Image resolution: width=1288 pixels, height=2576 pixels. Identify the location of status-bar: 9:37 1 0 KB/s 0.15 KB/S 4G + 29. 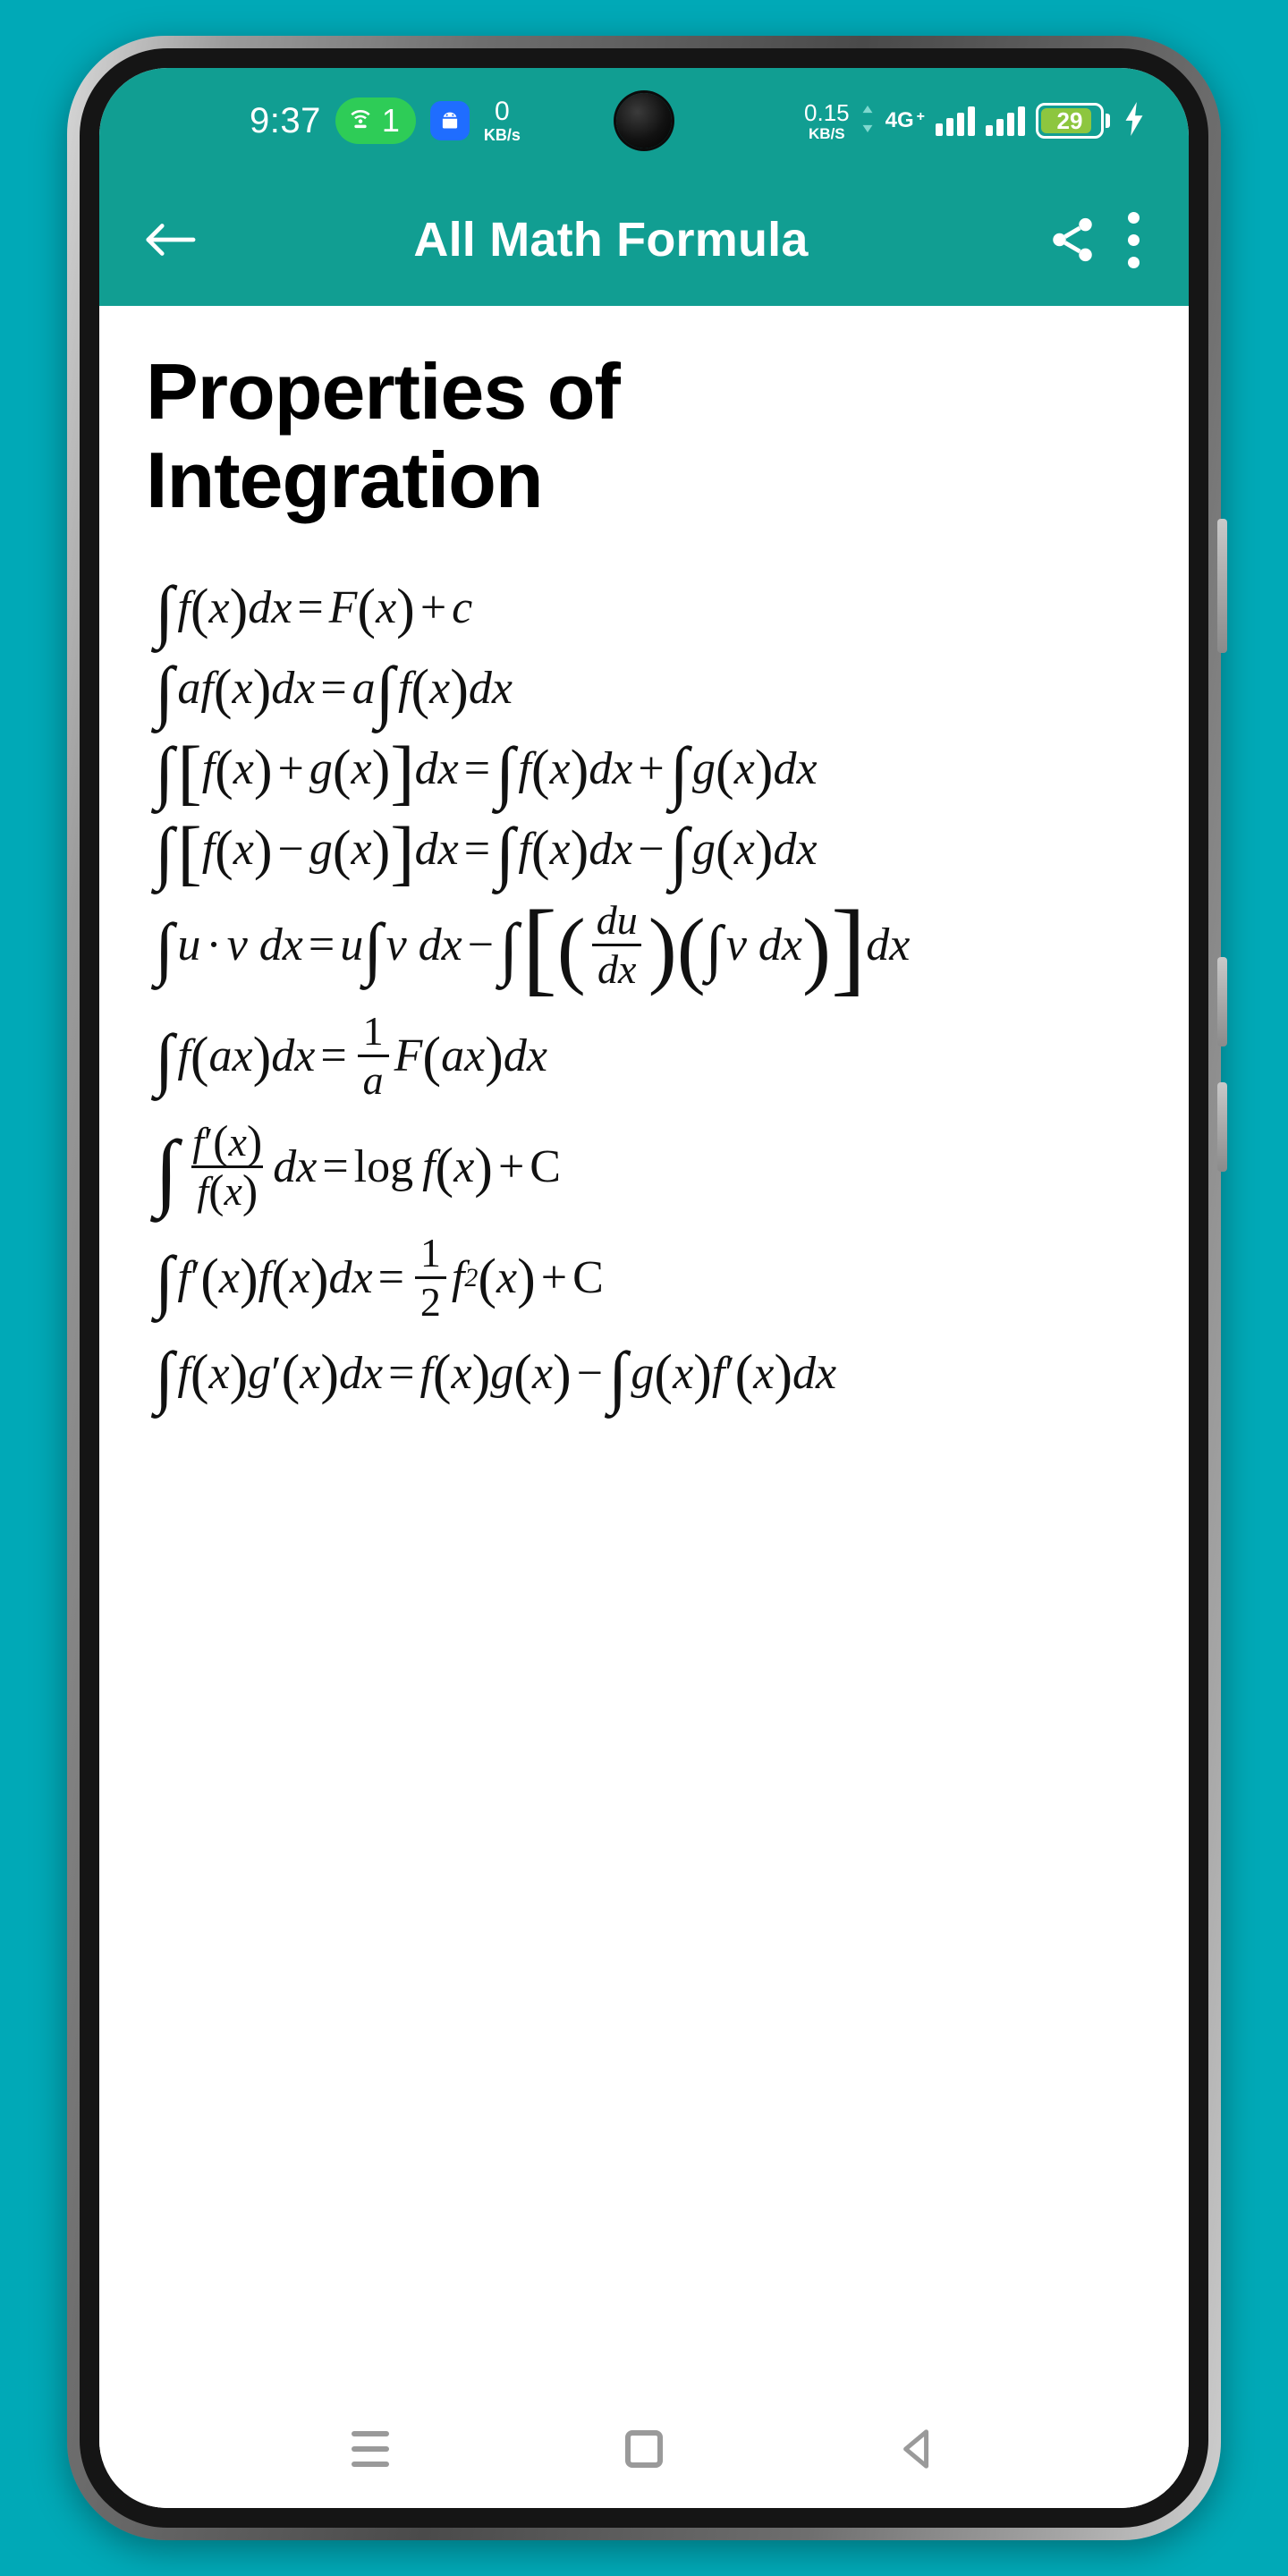
(644, 121).